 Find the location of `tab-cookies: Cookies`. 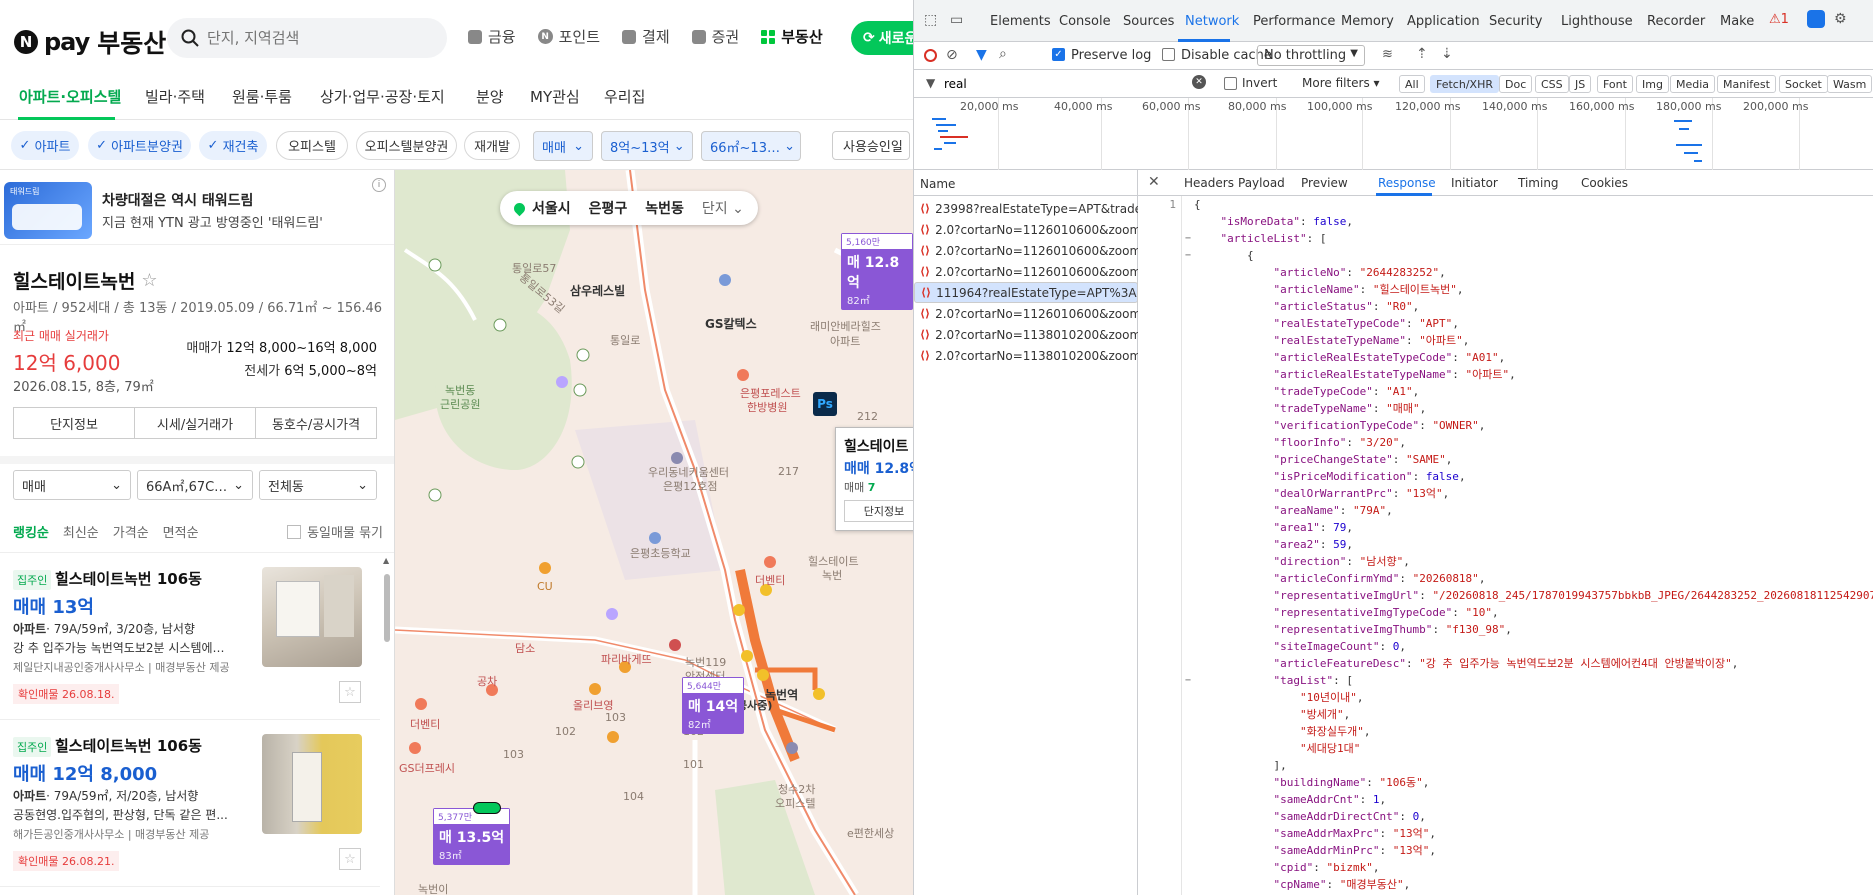

tab-cookies: Cookies is located at coordinates (1604, 183).